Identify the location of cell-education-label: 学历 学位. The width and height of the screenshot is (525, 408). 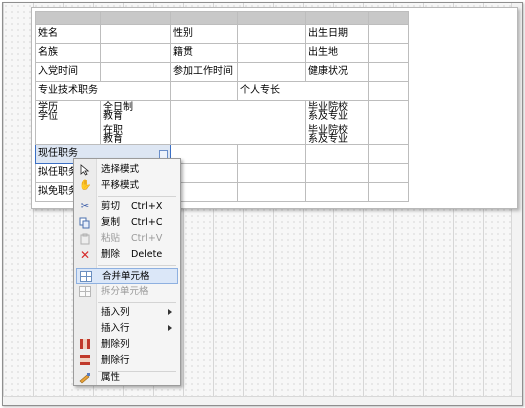
(68, 122).